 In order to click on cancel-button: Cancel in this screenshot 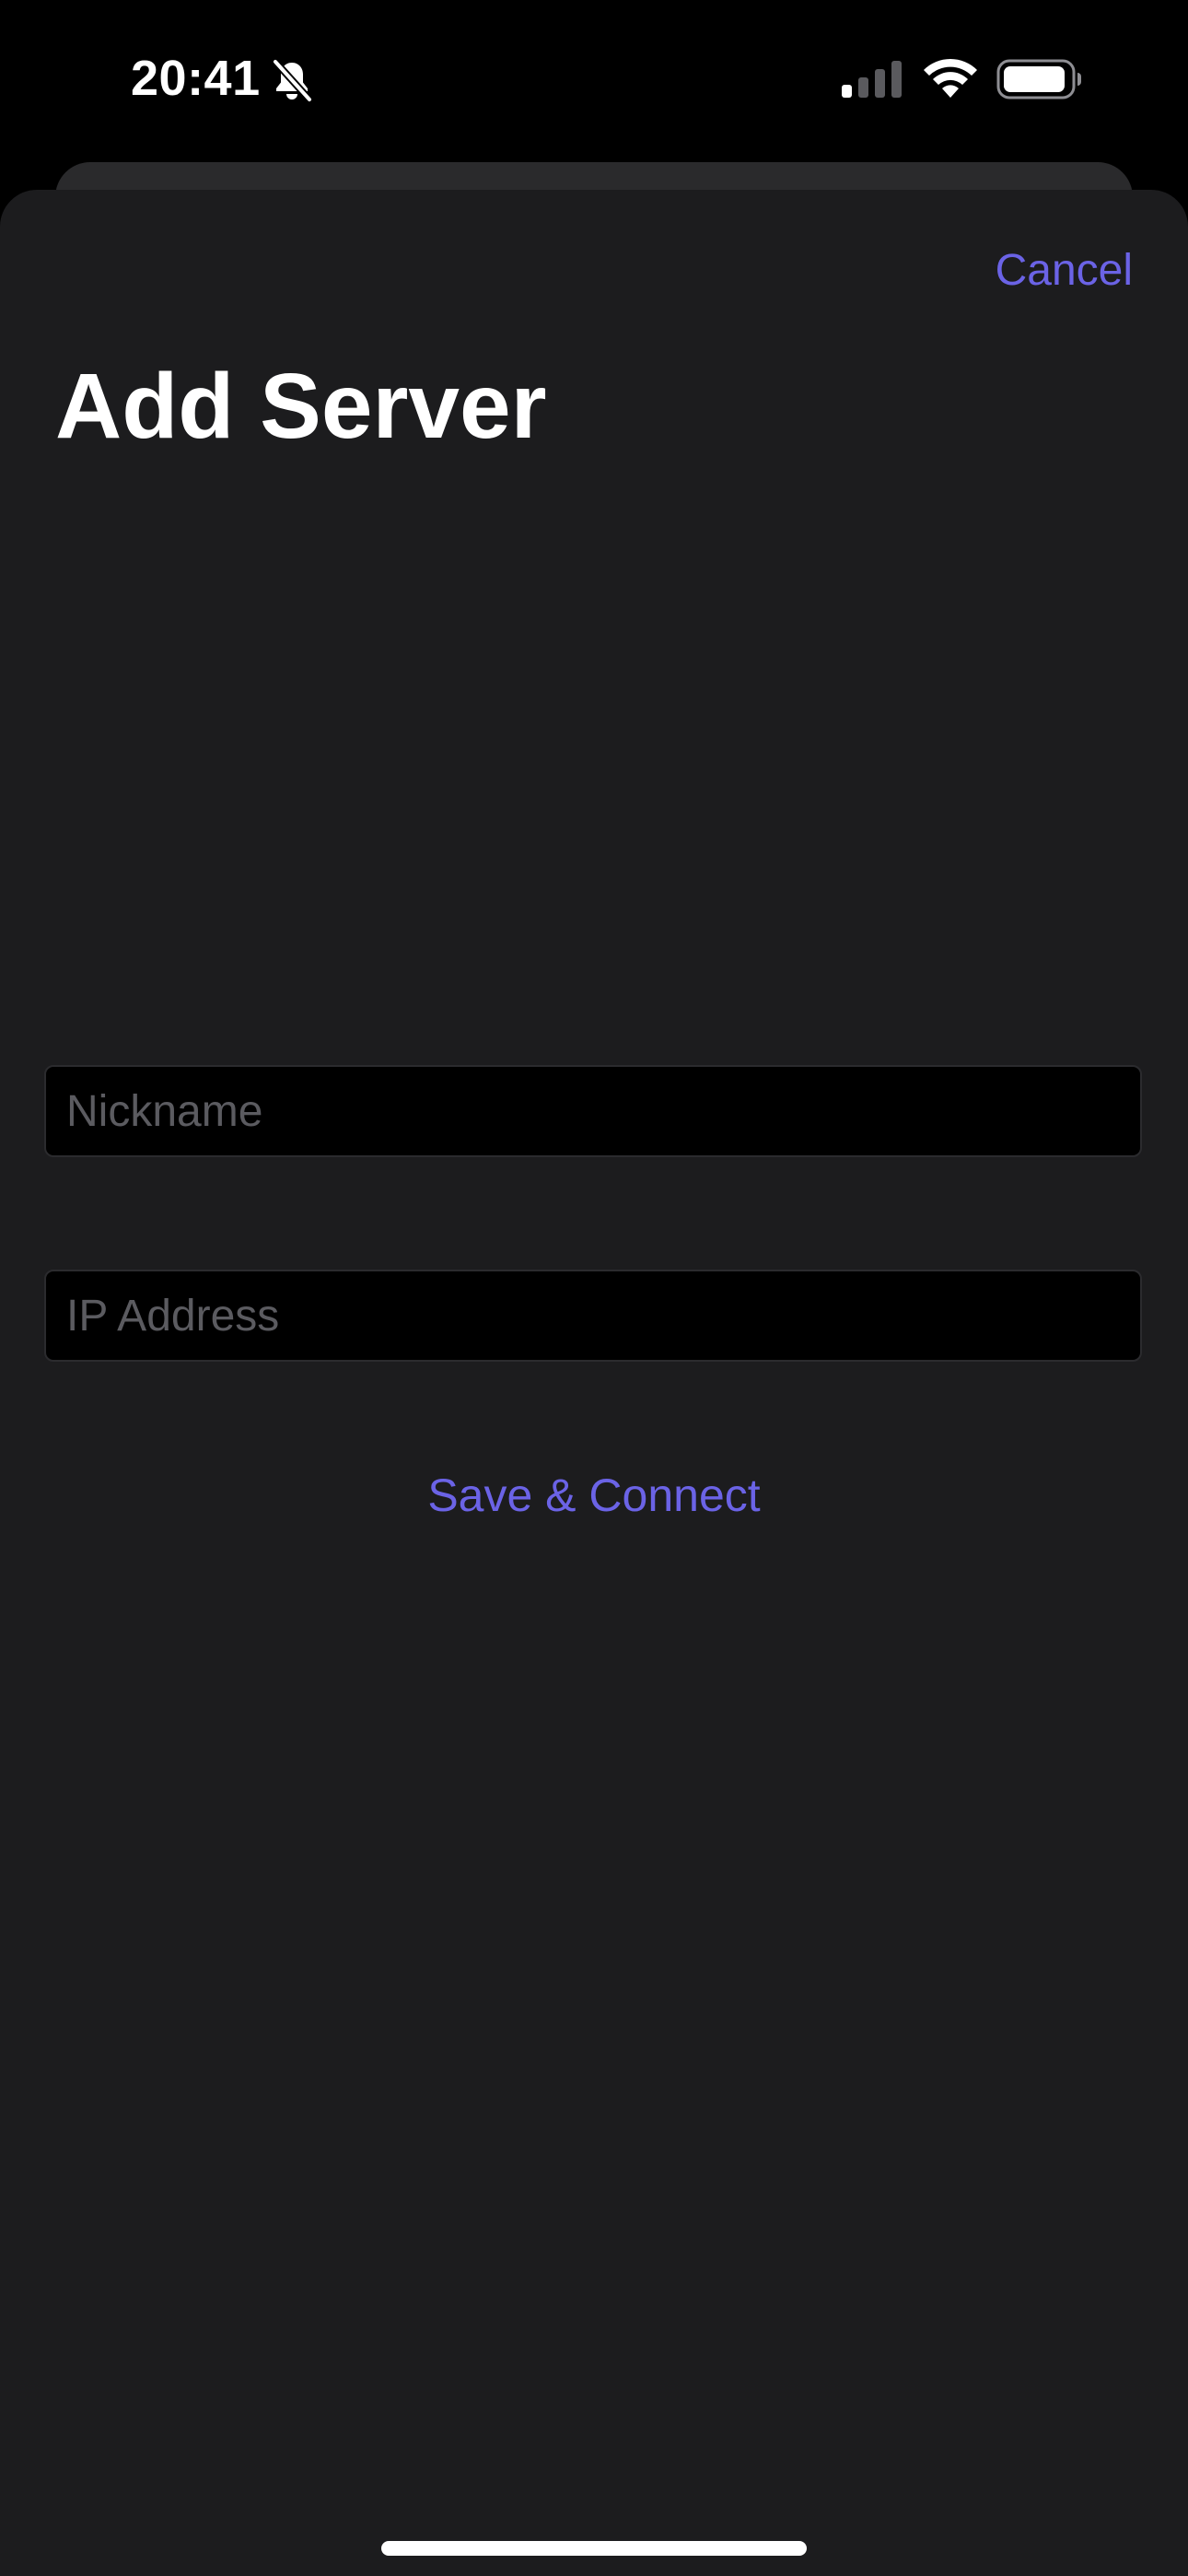, I will do `click(1064, 270)`.